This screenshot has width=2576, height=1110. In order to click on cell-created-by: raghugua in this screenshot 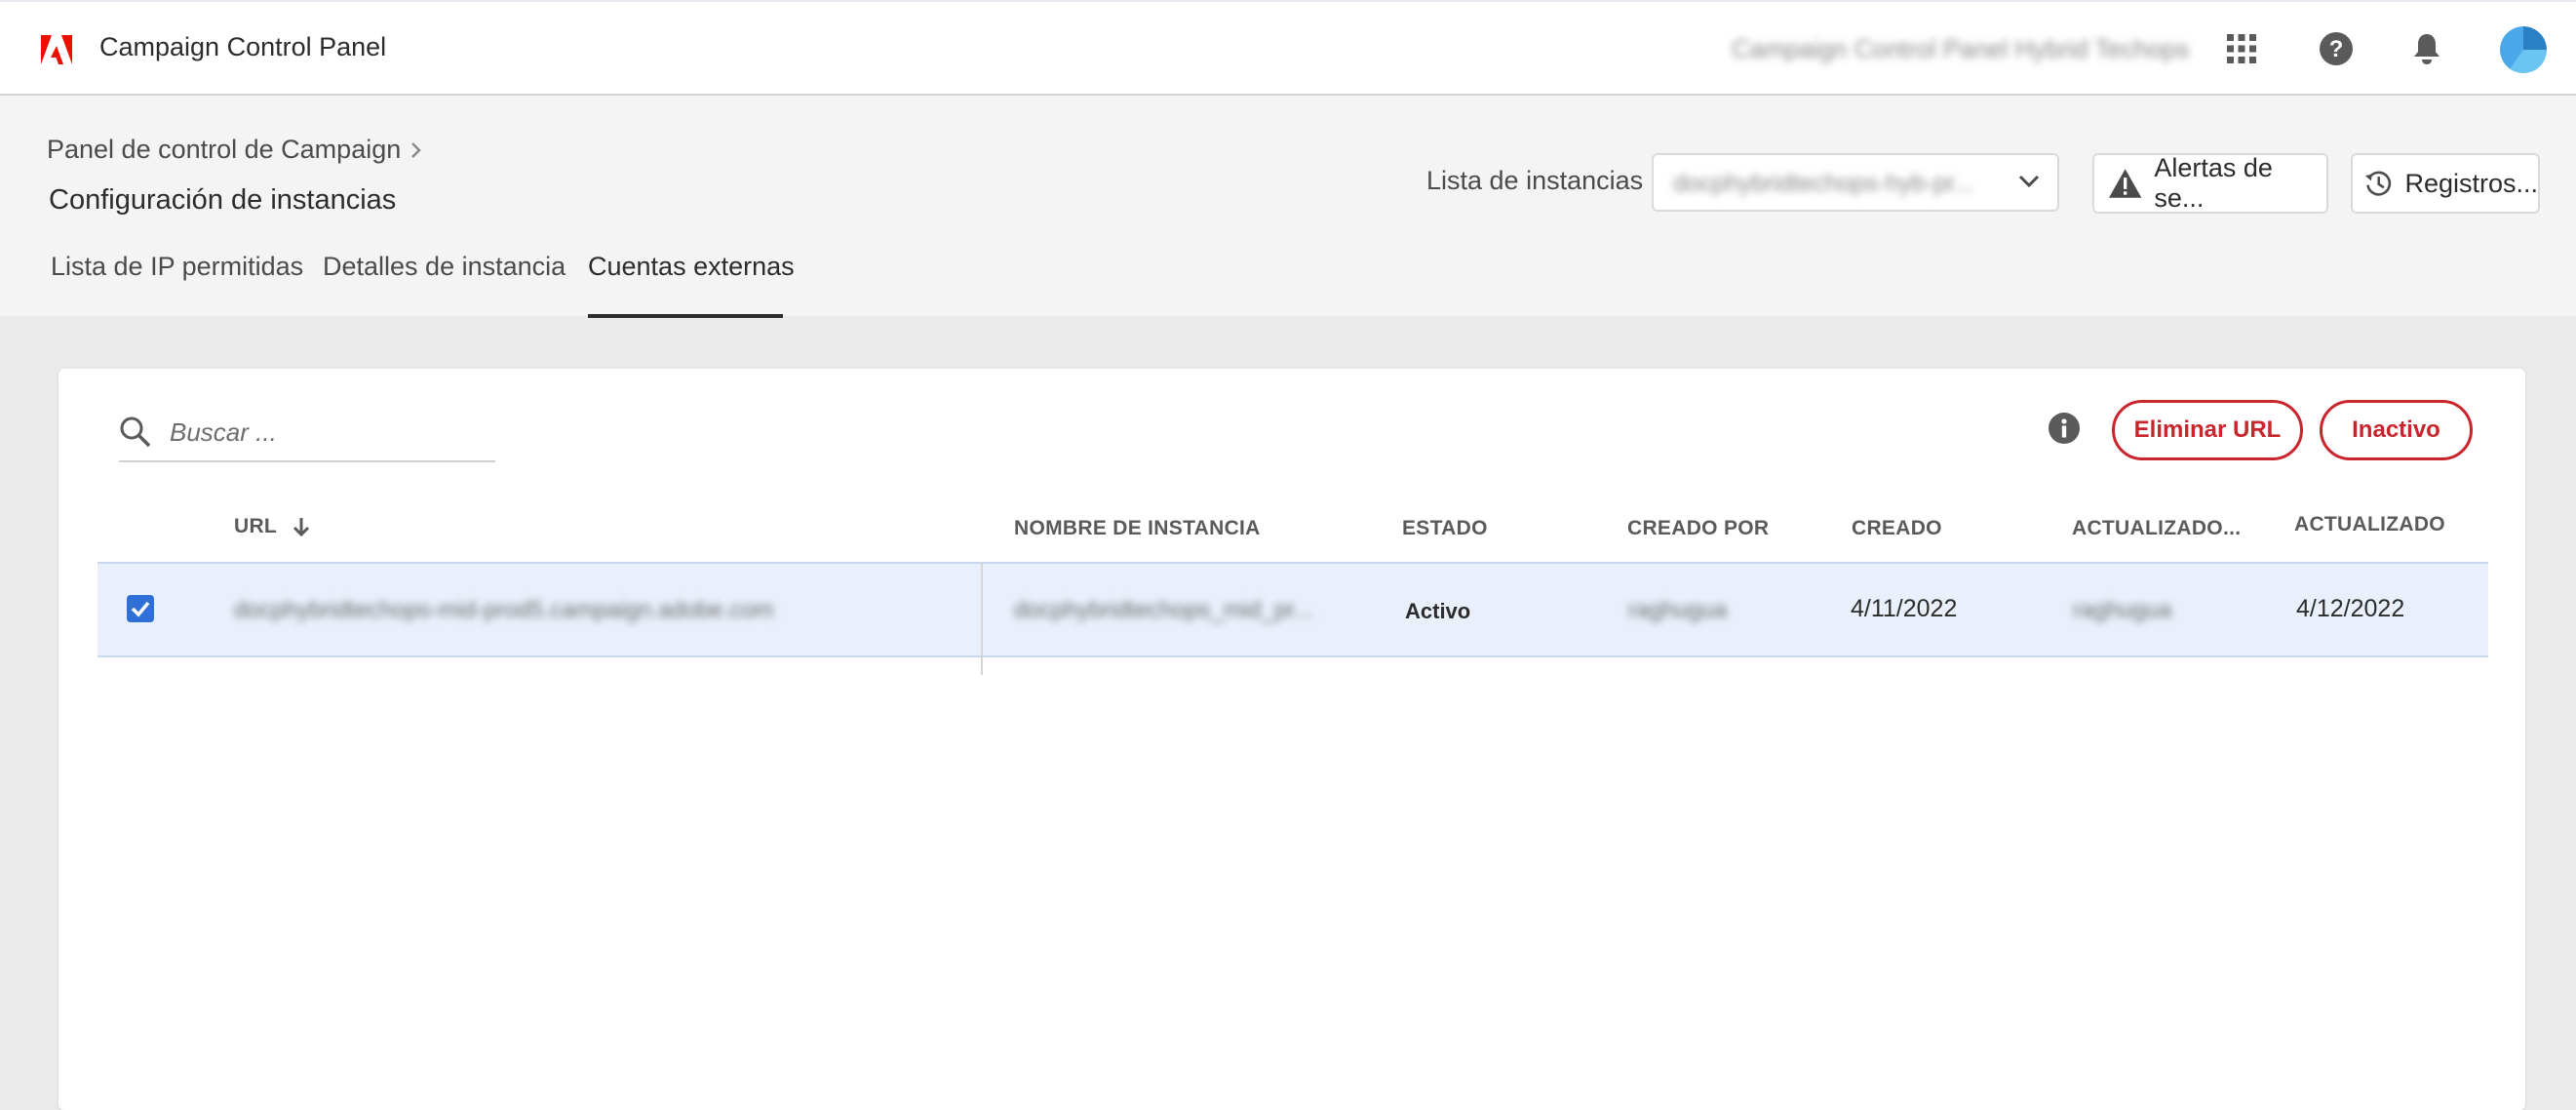, I will do `click(1678, 610)`.